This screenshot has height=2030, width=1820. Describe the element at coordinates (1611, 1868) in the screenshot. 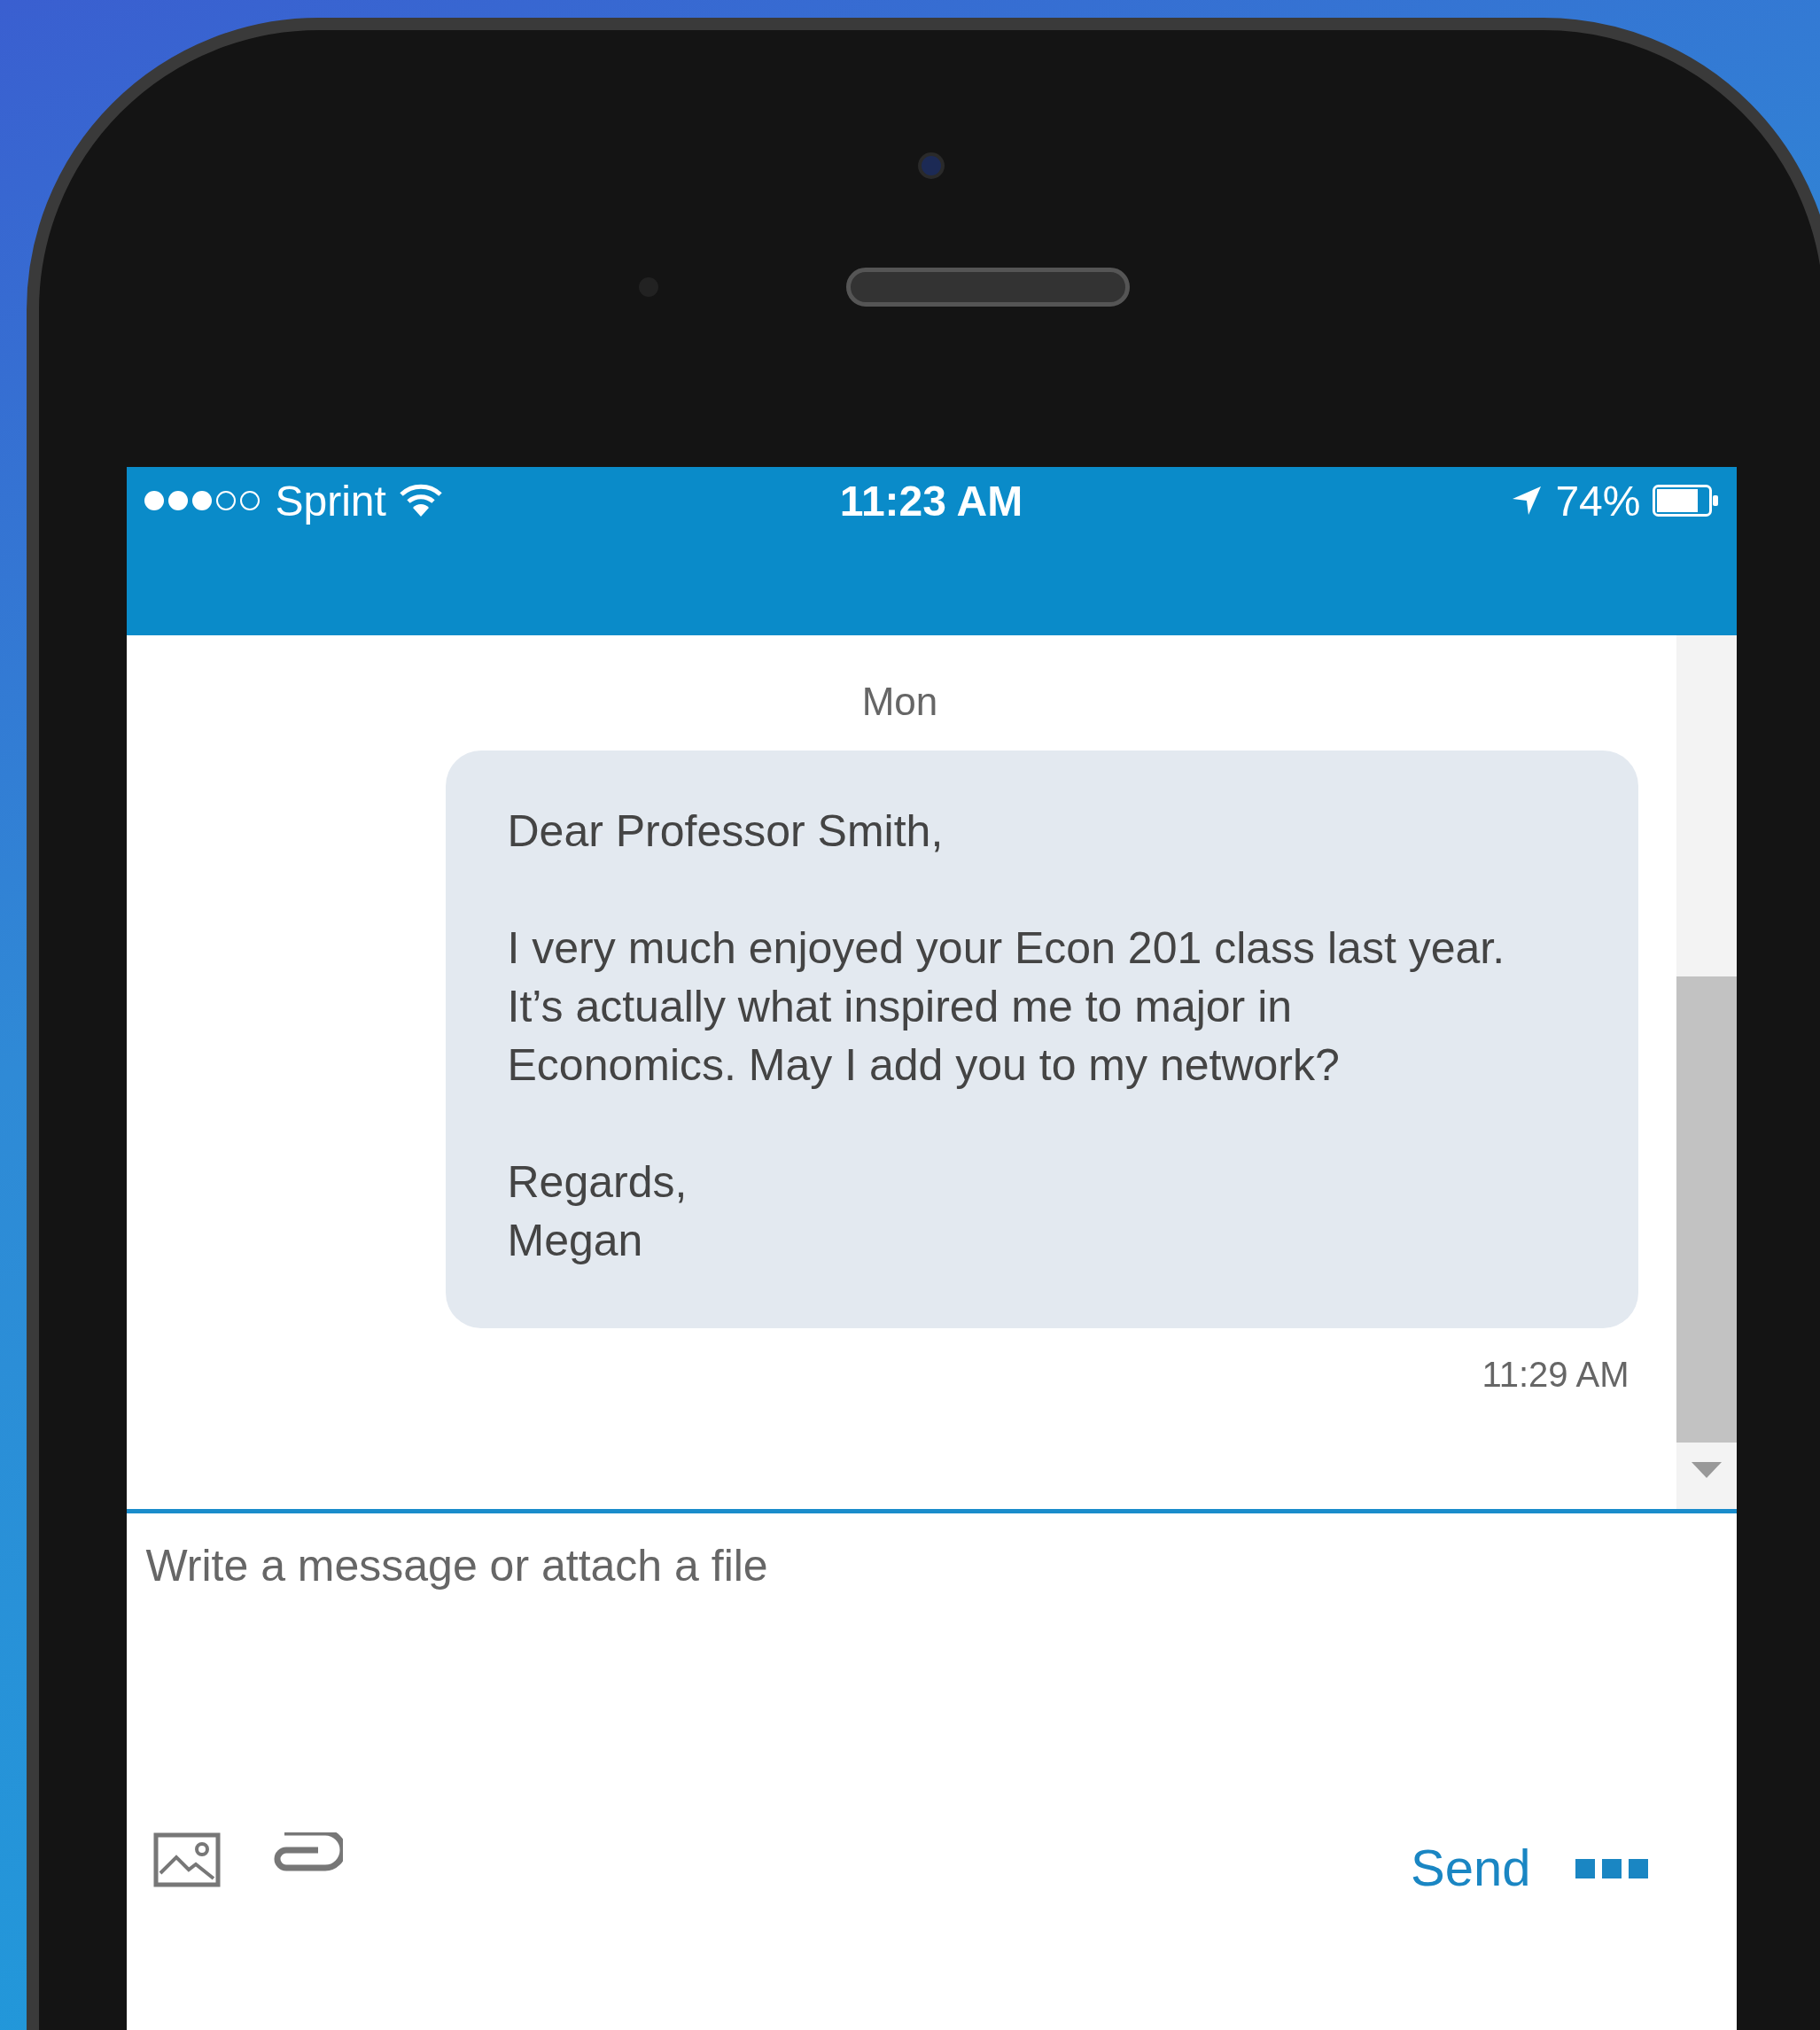

I see `more-icon` at that location.